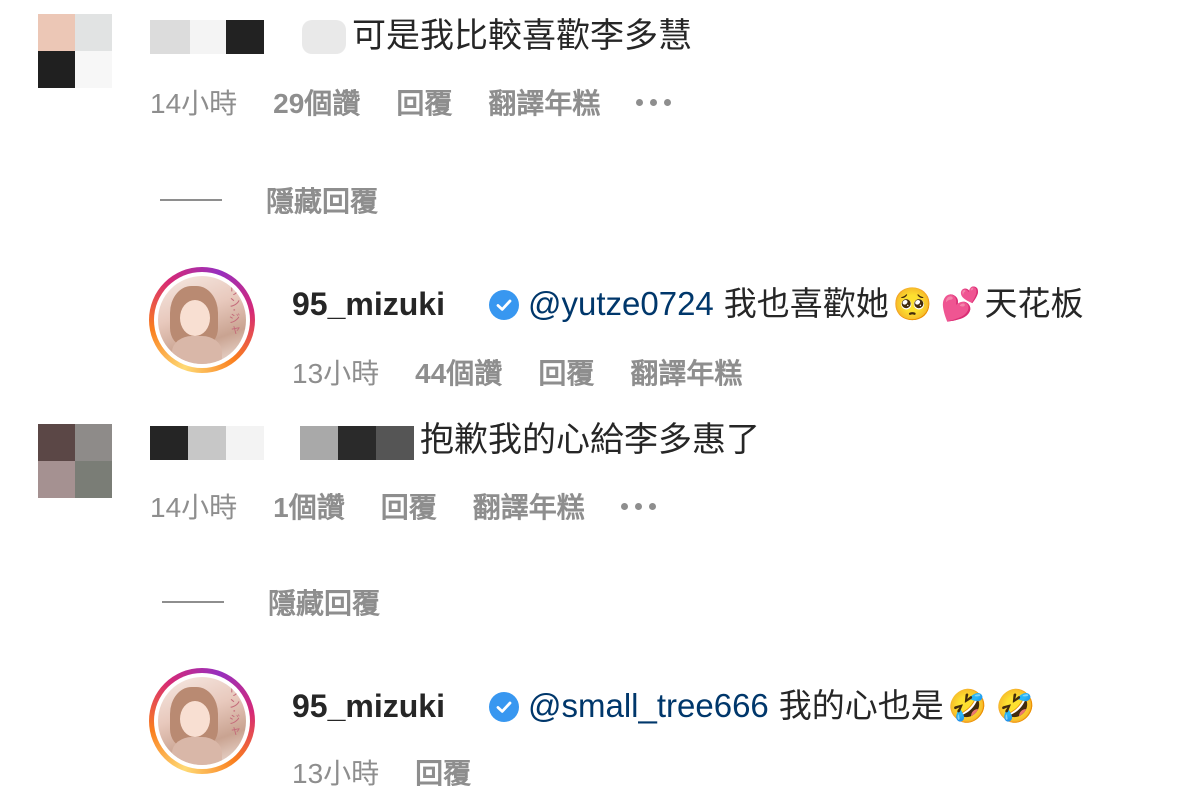  I want to click on comment-2-meta: 14小時 1個讚 回覆 翻譯年糕, so click(421, 506).